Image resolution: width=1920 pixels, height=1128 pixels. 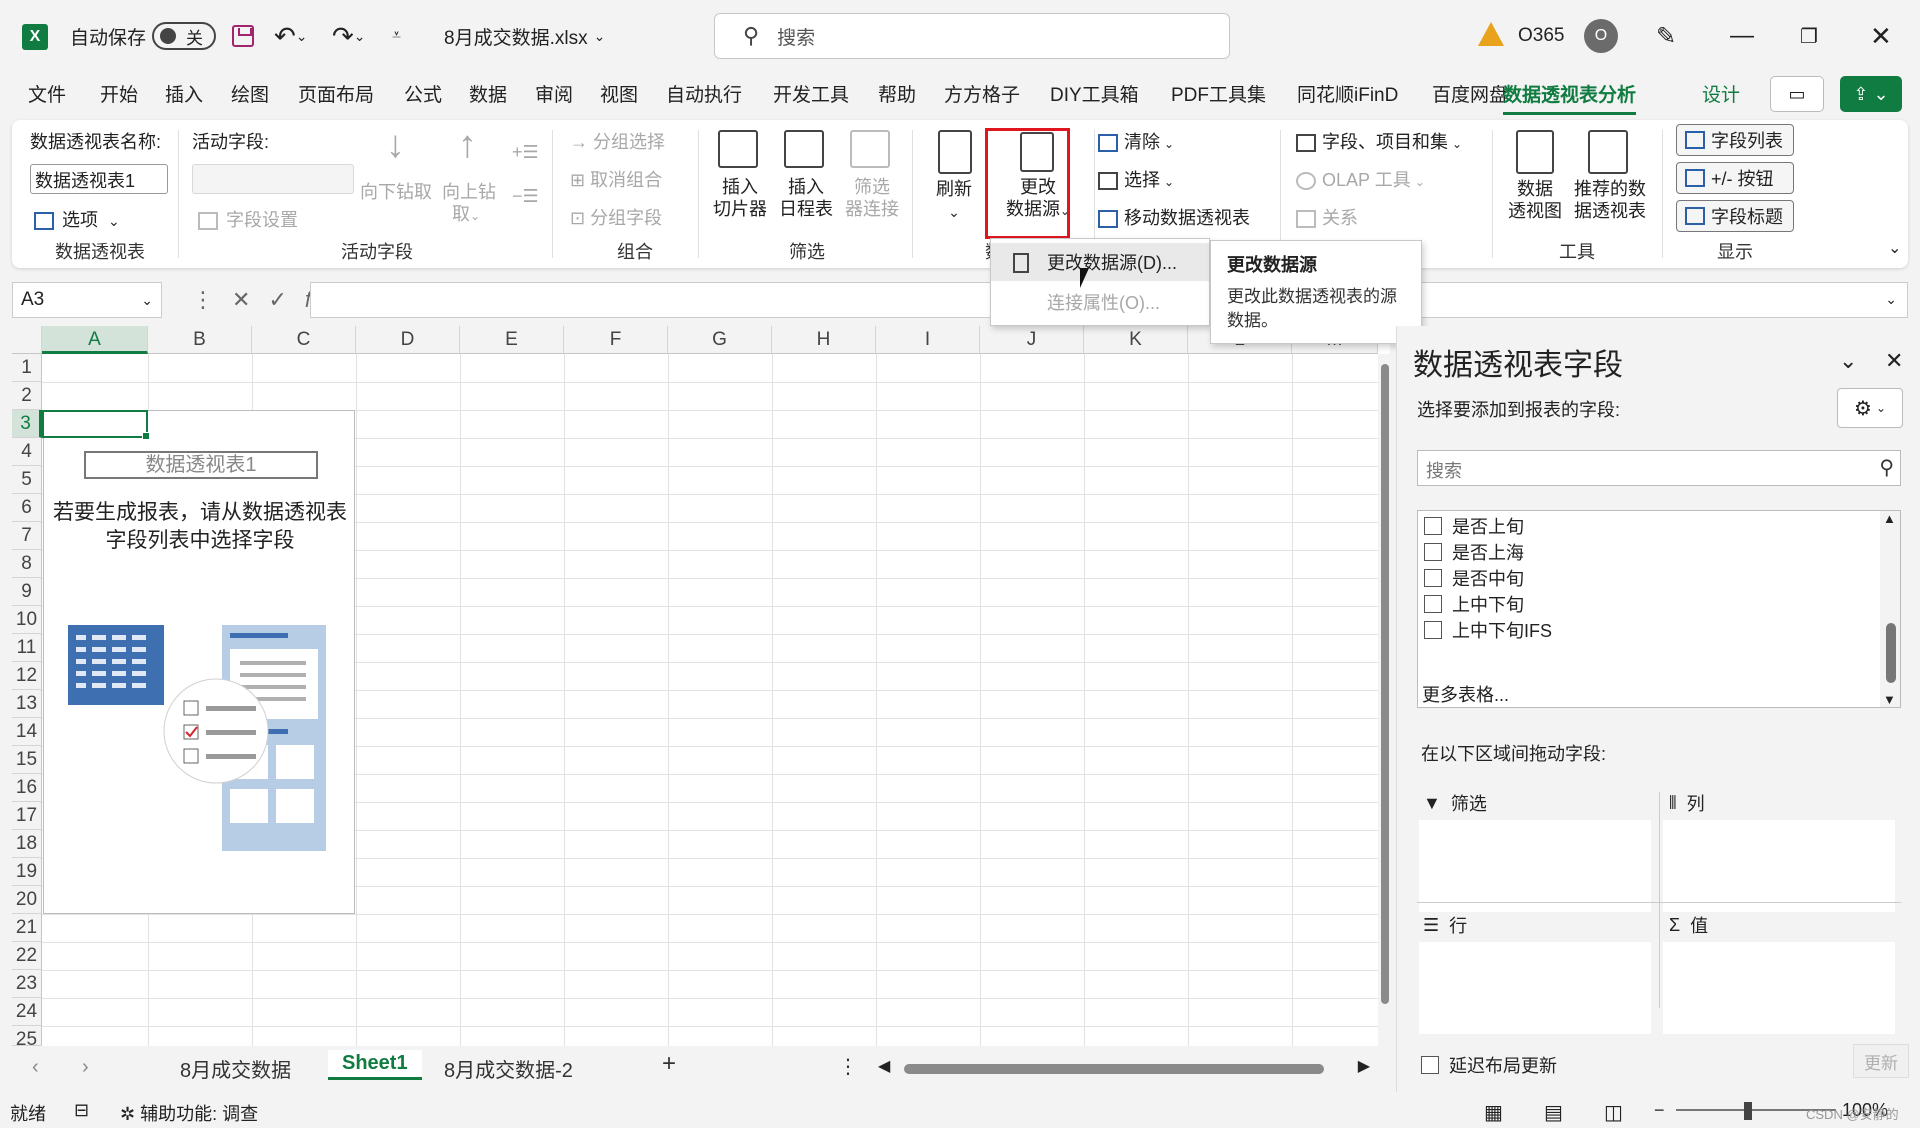 I want to click on scroll-left-icon: ◀, so click(x=884, y=1066).